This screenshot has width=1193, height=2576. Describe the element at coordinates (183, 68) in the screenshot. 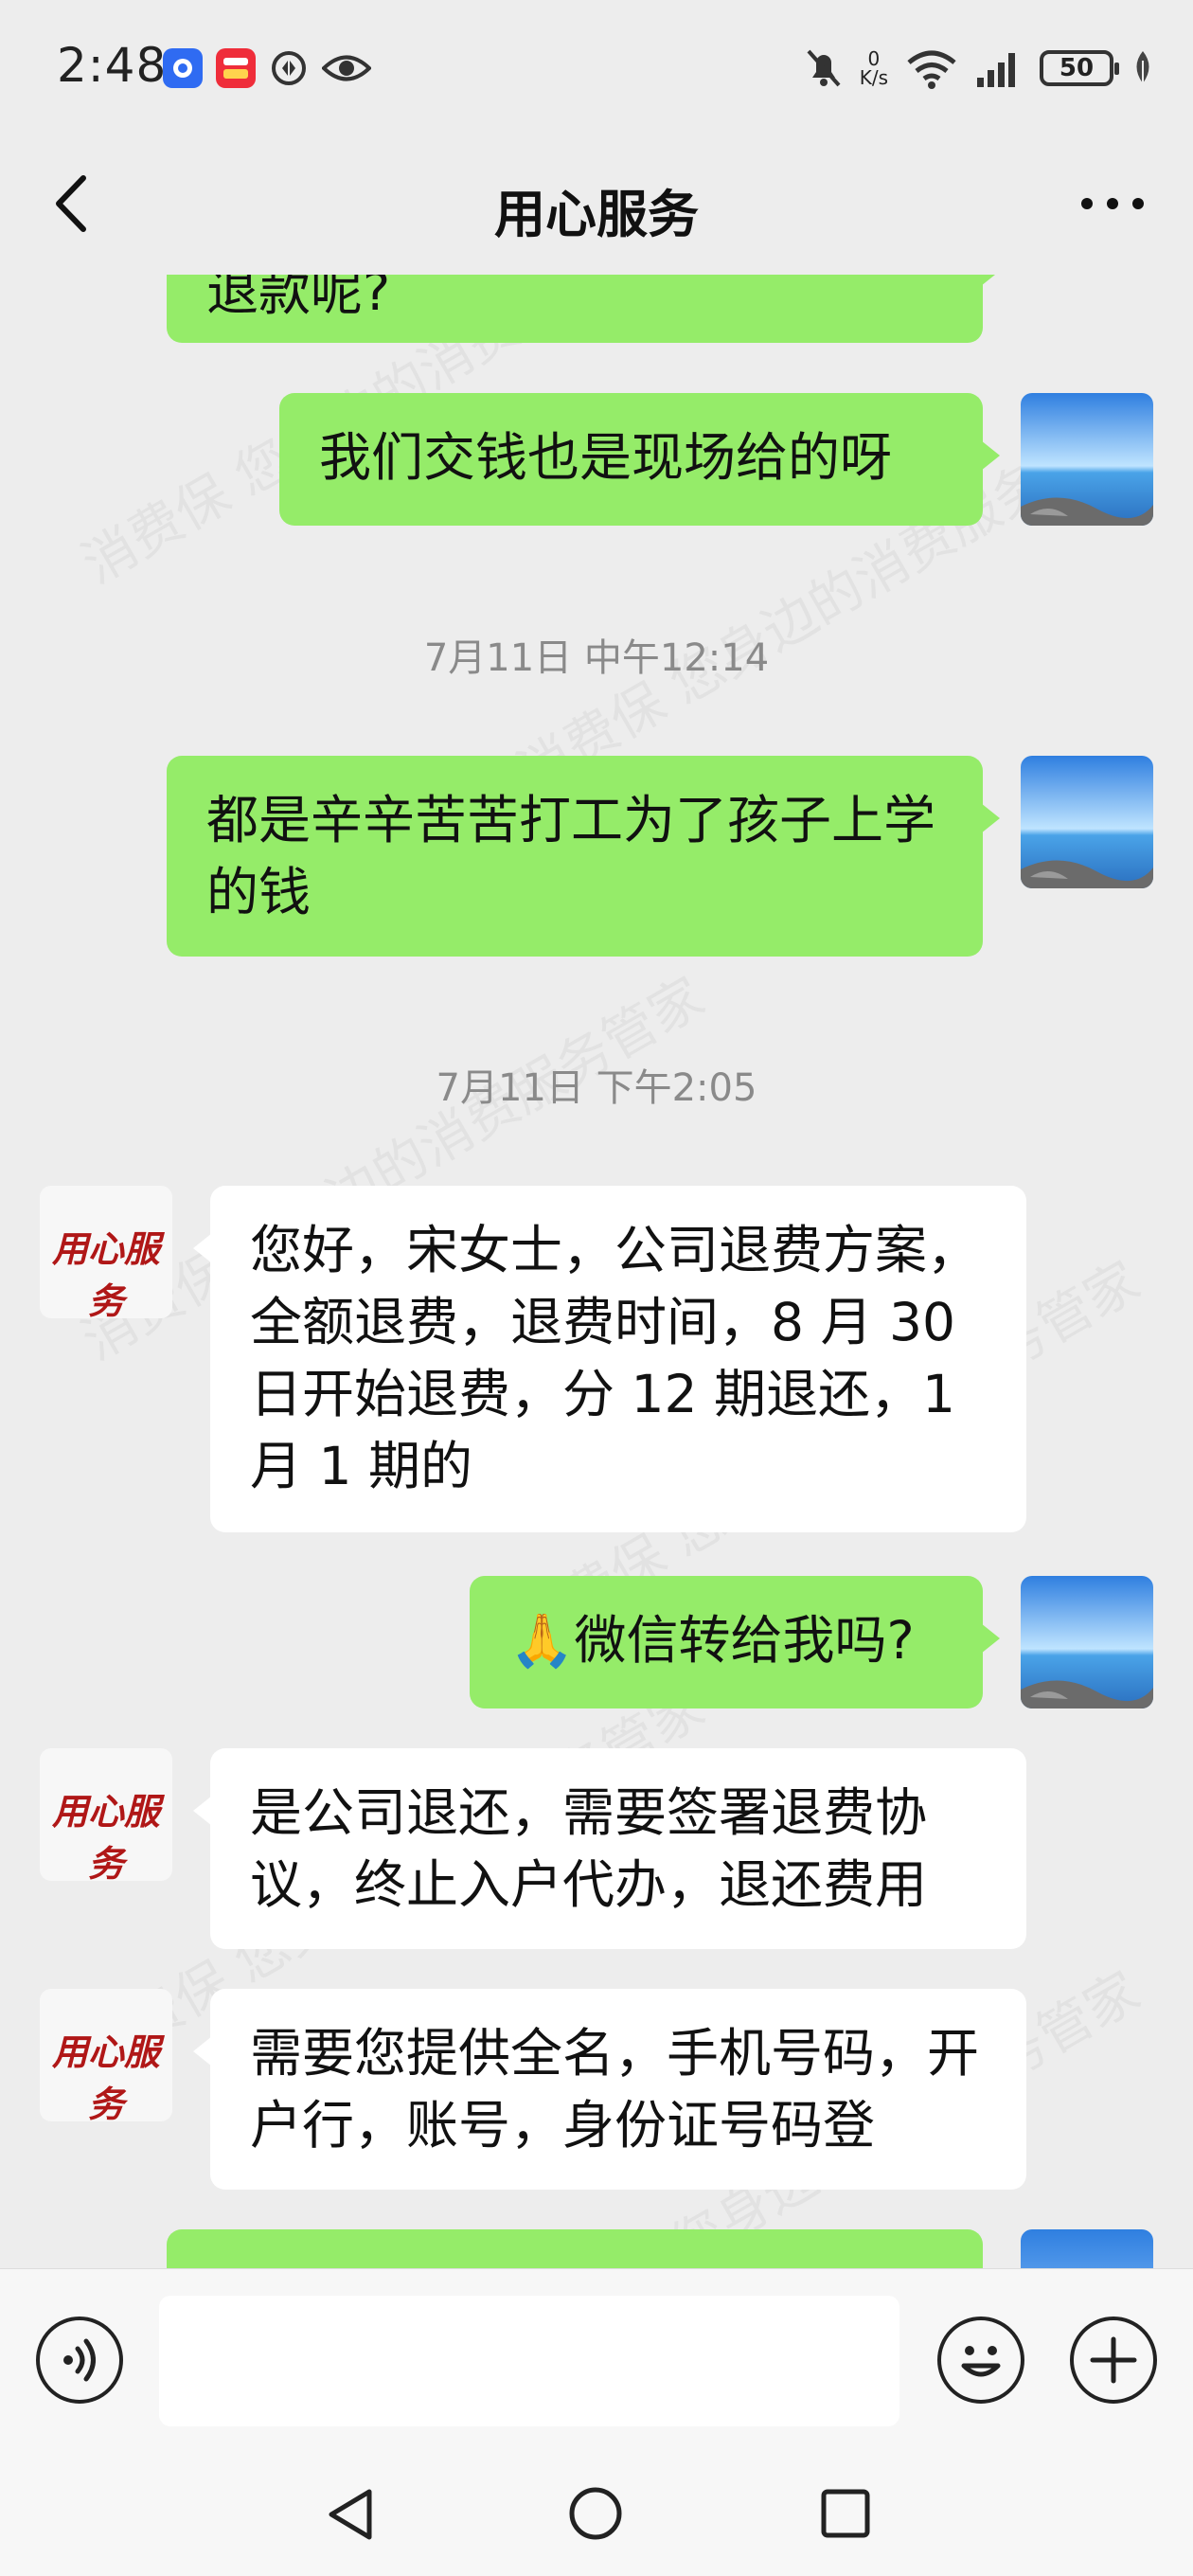

I see `app-blue-icon` at that location.